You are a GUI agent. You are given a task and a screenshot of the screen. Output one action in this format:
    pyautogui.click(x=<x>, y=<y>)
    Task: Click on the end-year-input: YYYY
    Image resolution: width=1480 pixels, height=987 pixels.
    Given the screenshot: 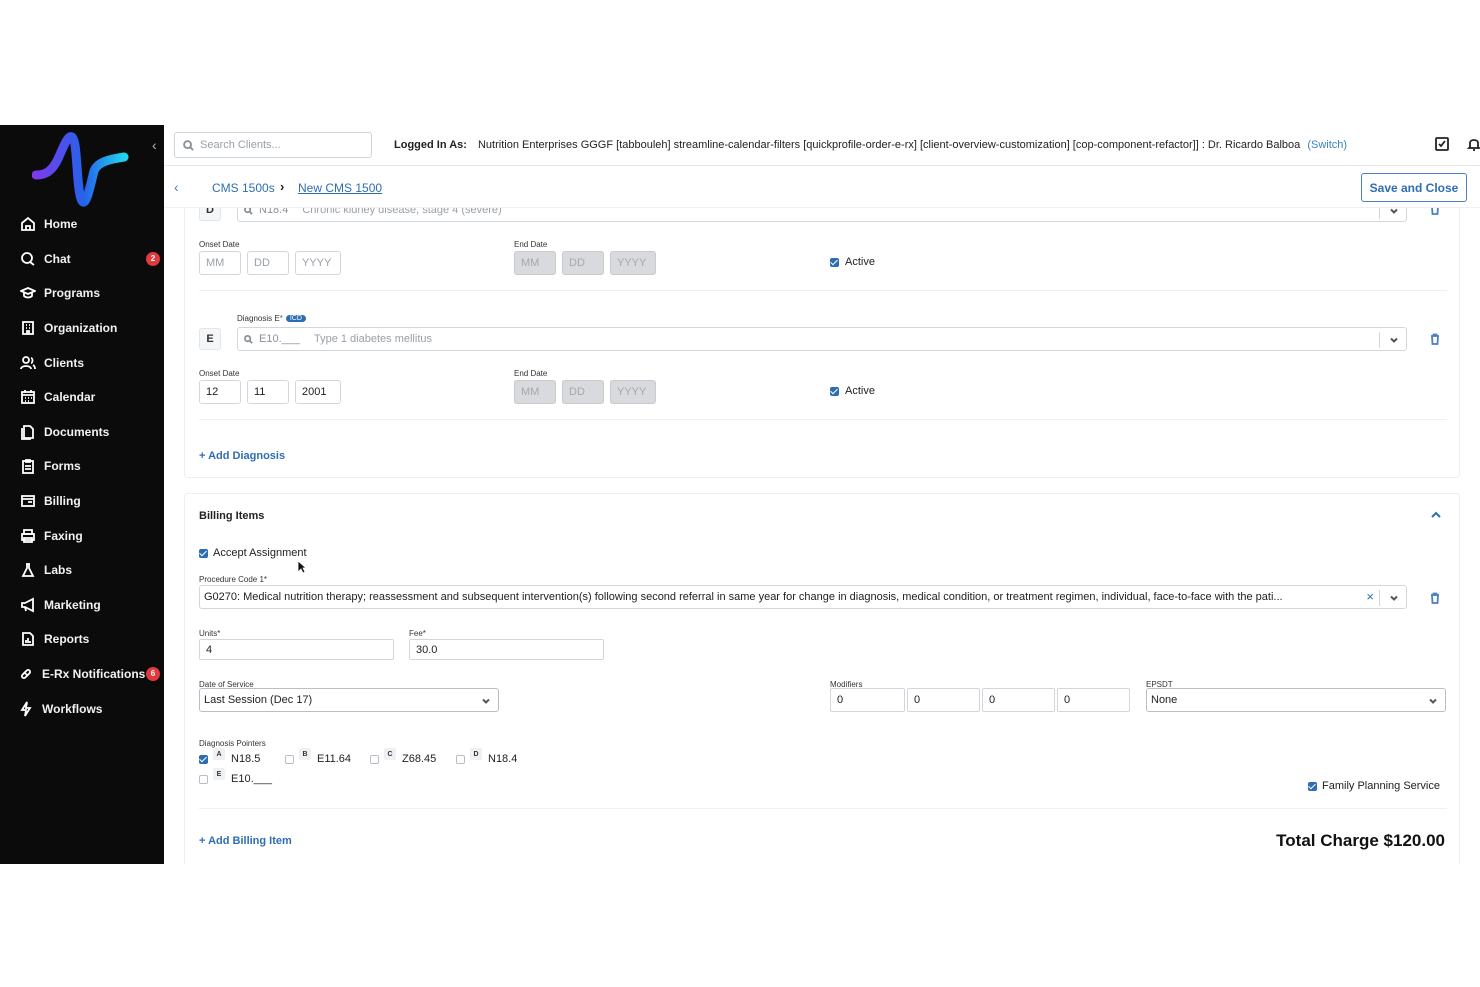 What is the action you would take?
    pyautogui.click(x=633, y=263)
    